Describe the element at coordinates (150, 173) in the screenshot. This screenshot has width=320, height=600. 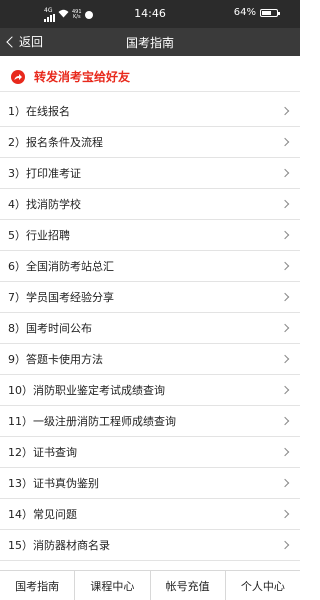
I see `menu-item-print-admission-ticket: 3）打印准考证` at that location.